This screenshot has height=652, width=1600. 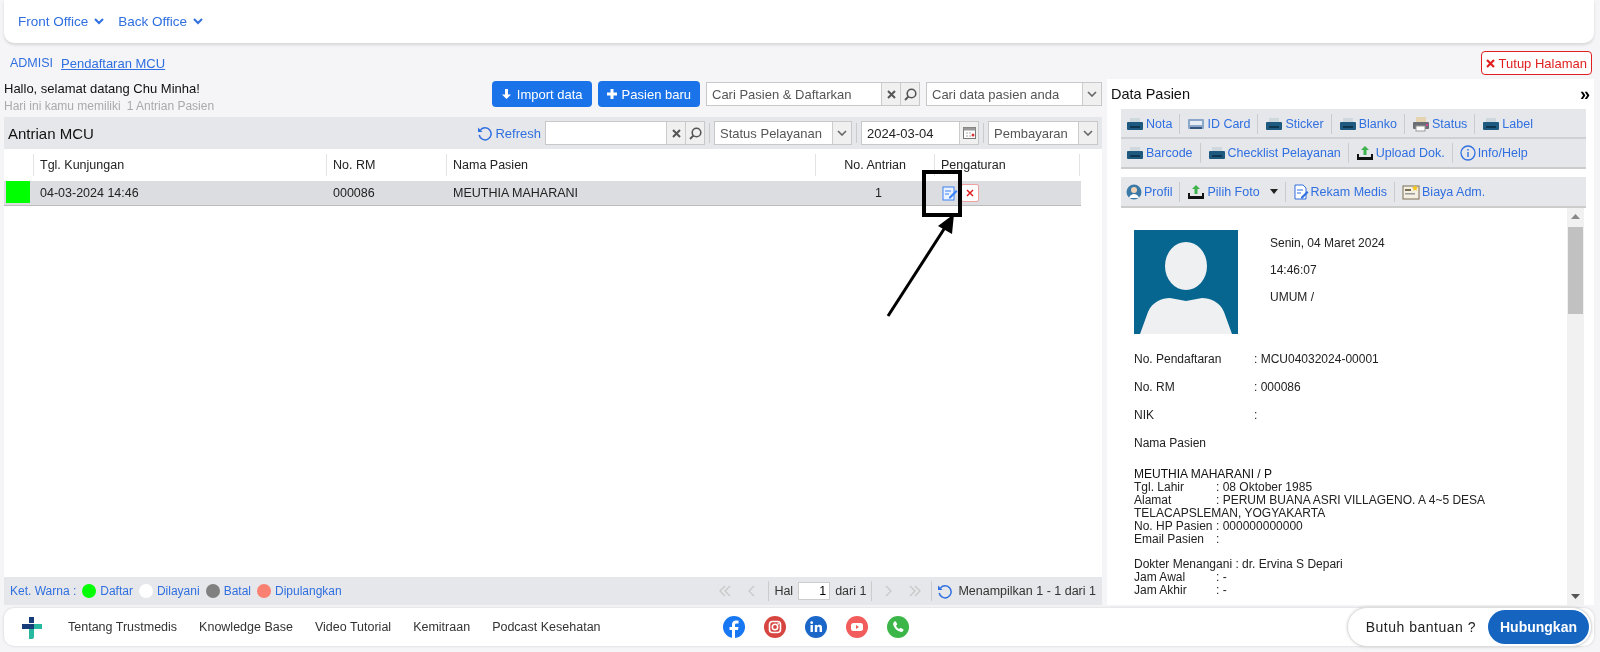 What do you see at coordinates (725, 591) in the screenshot?
I see `first-page-icon` at bounding box center [725, 591].